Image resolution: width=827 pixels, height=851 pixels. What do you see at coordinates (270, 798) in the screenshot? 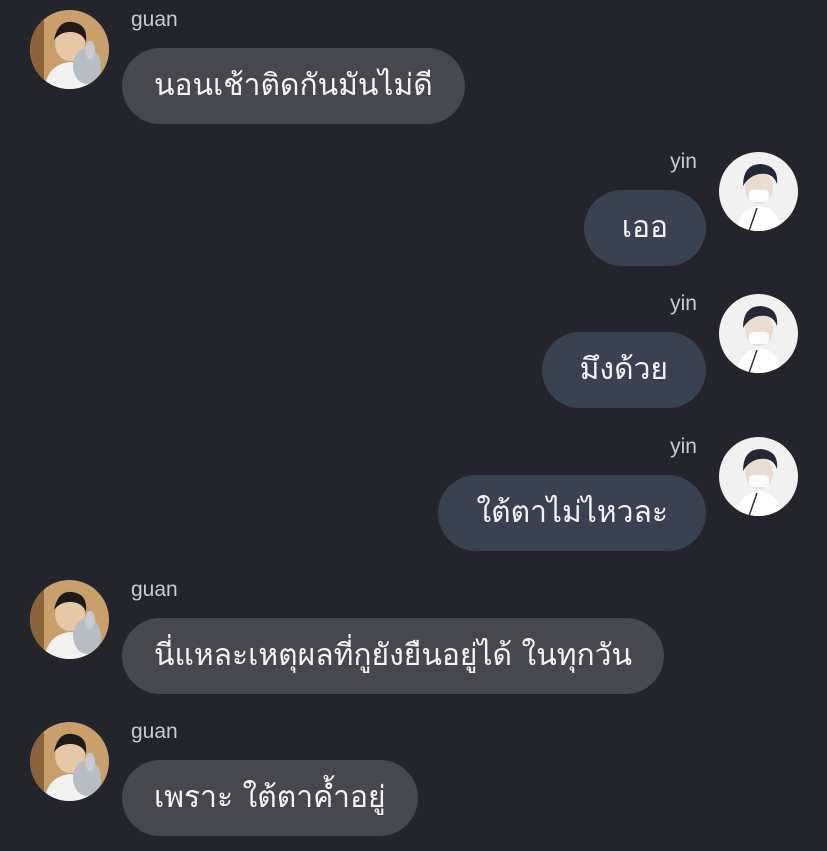
I see `message-bubble: เพราะ ใต้ตาค้ำอยู่` at bounding box center [270, 798].